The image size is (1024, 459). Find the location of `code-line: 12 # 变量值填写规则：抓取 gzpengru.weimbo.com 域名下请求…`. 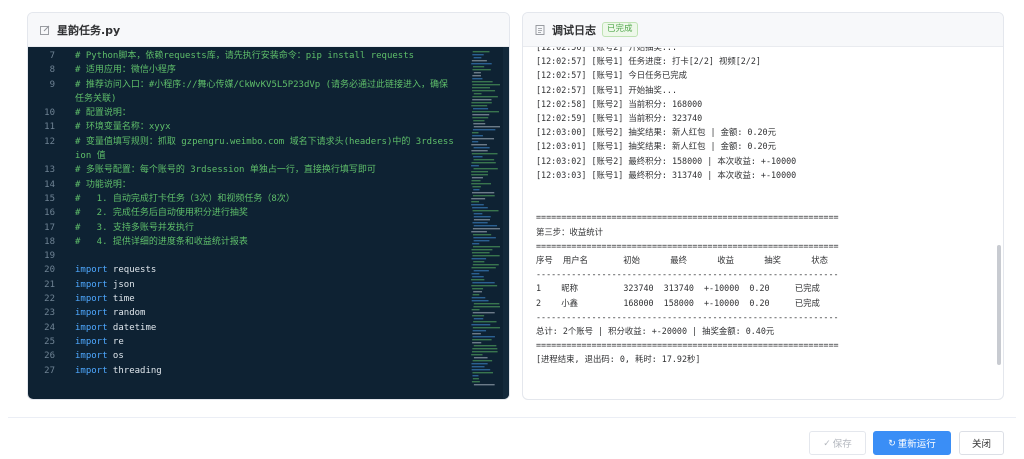

code-line: 12 # 变量值填写规则：抓取 gzpengru.weimbo.com 域名下请求… is located at coordinates (242, 149).